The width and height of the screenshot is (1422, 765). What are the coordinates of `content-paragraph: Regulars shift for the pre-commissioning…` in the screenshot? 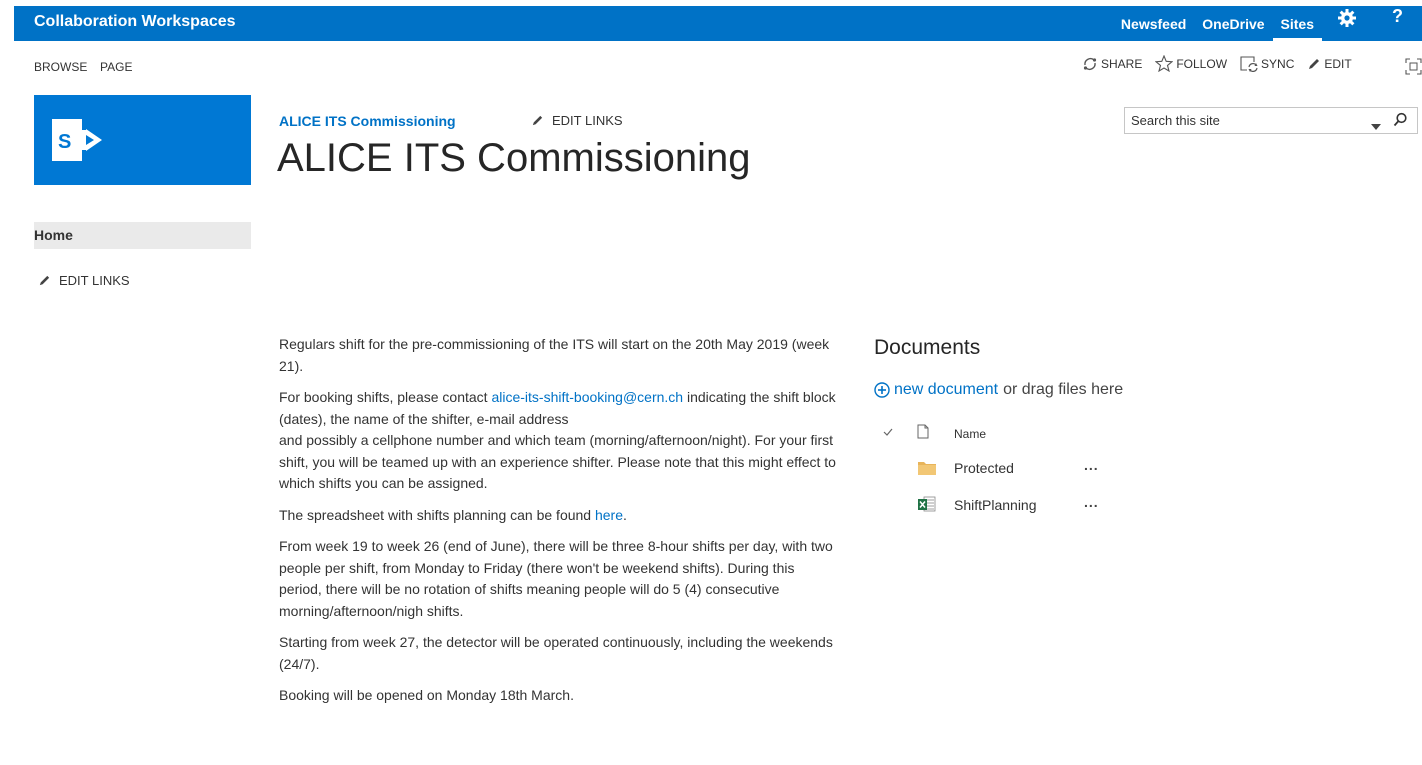 It's located at (554, 355).